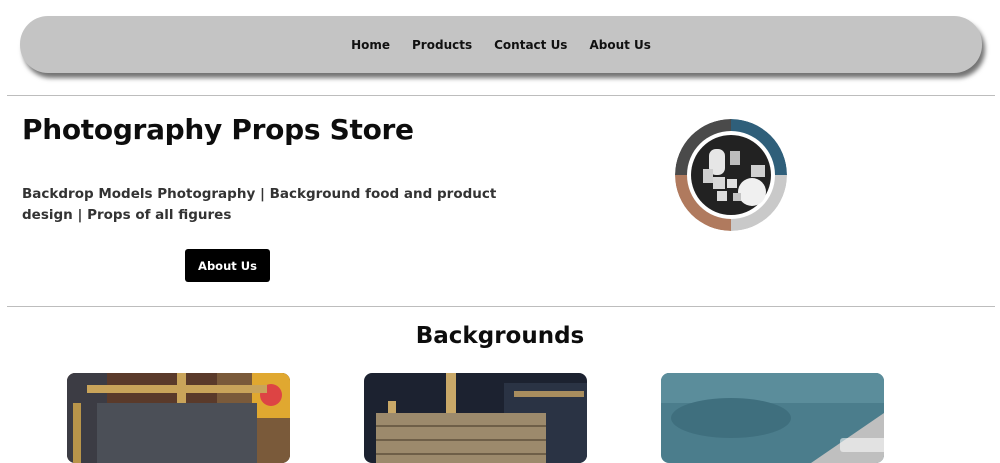 Image resolution: width=1000 pixels, height=463 pixels. What do you see at coordinates (501, 306) in the screenshot?
I see `section-divider` at bounding box center [501, 306].